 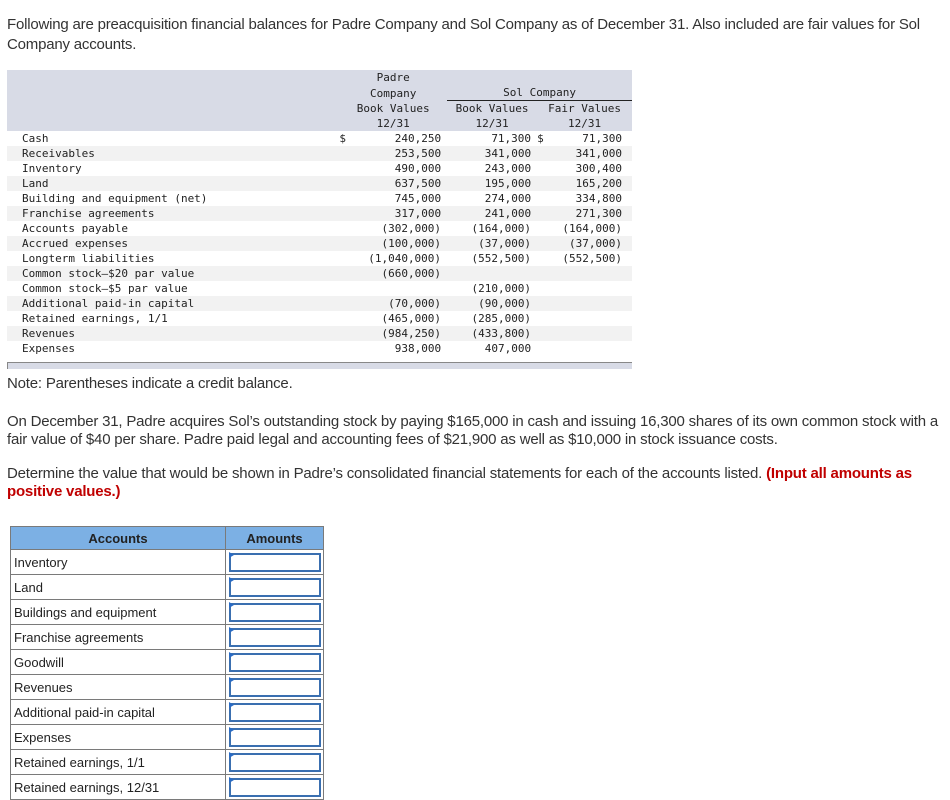 What do you see at coordinates (592, 258) in the screenshot?
I see `sol-fair-value: (552,500)` at bounding box center [592, 258].